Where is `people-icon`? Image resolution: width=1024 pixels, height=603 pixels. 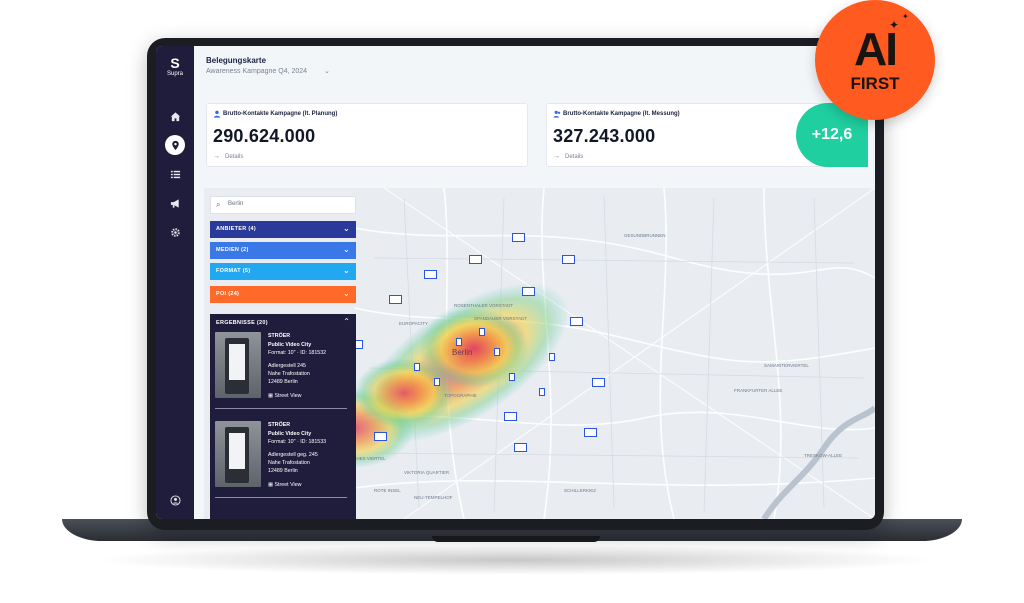
people-icon is located at coordinates (557, 114).